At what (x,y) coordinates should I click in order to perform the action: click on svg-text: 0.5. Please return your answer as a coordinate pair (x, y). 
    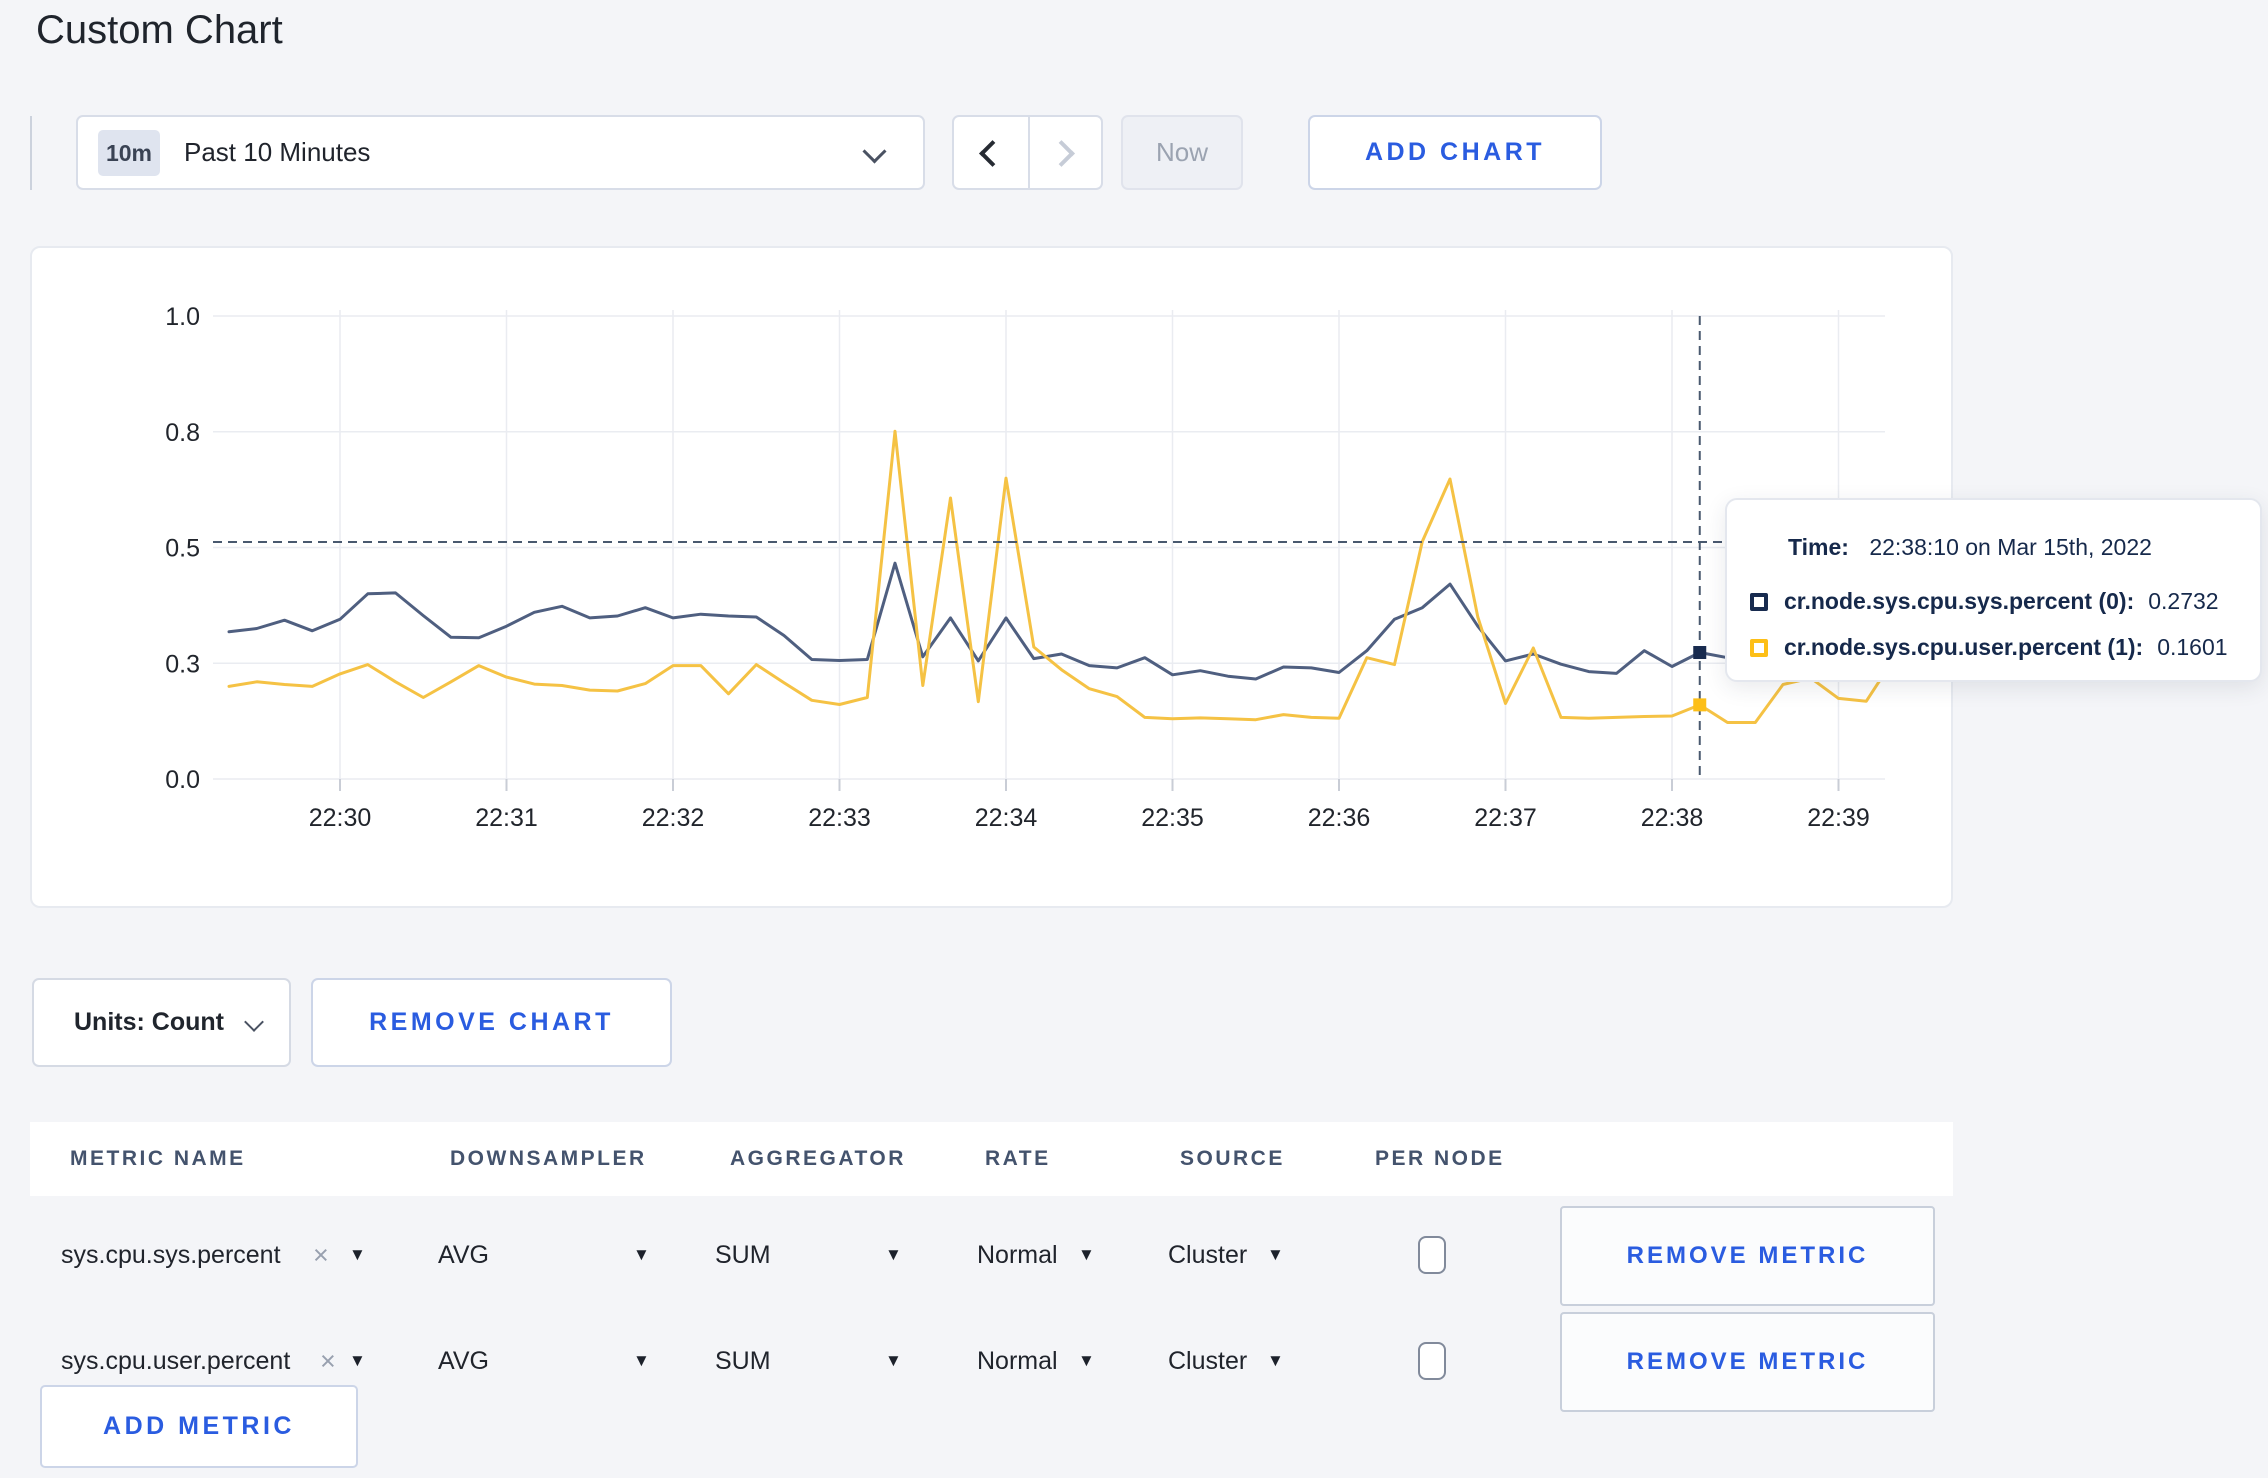
    Looking at the image, I should click on (182, 549).